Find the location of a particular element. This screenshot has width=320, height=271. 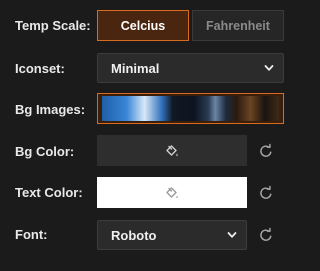

celcius-button: Celcius is located at coordinates (143, 25).